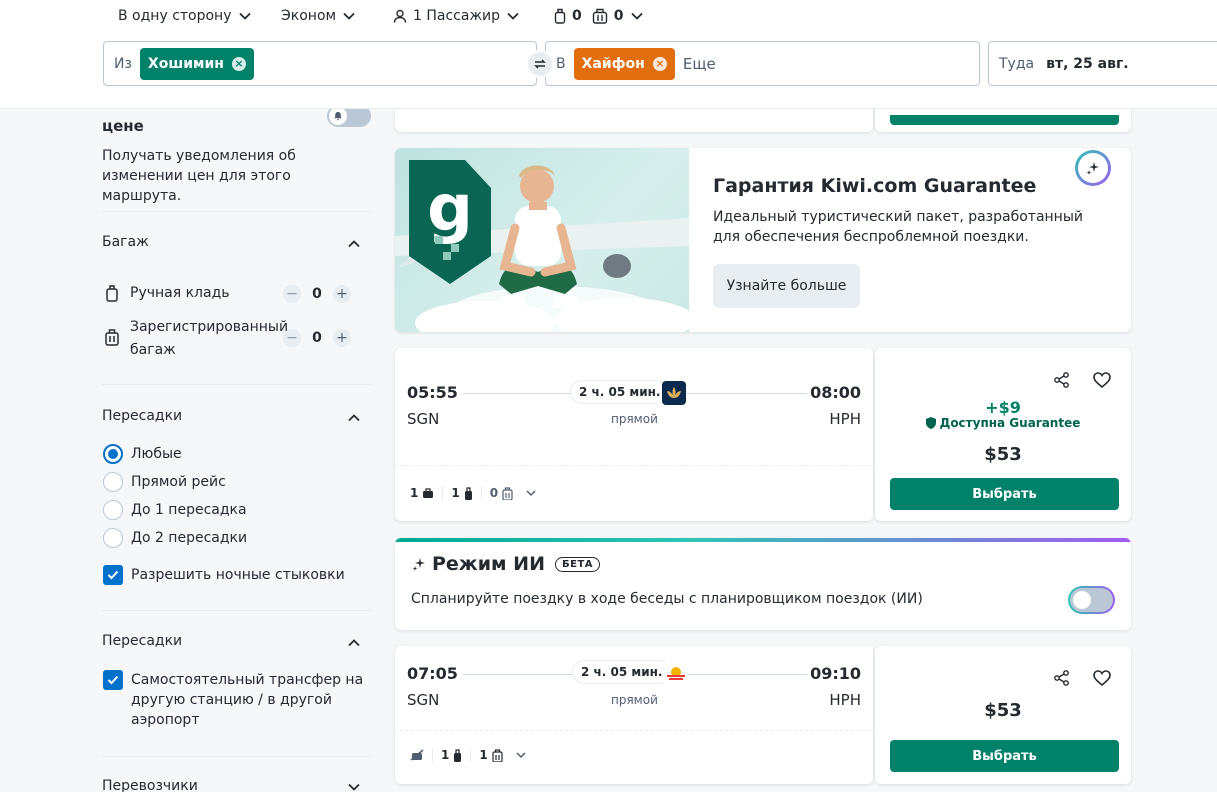  What do you see at coordinates (634, 419) in the screenshot?
I see `stops-label: прямой` at bounding box center [634, 419].